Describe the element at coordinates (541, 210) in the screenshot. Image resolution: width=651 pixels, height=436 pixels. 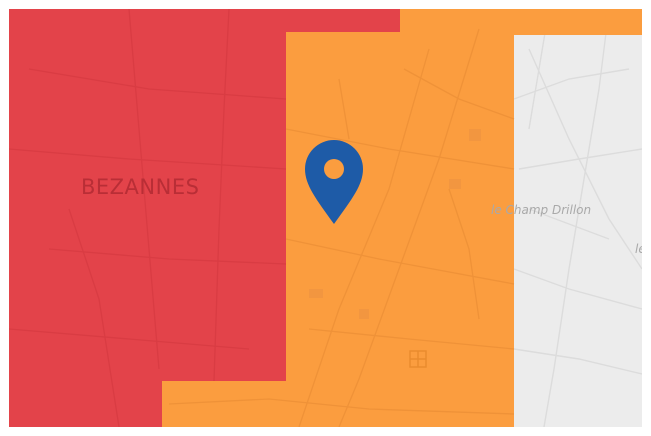
I see `locality-label: le Champ Drillon` at that location.